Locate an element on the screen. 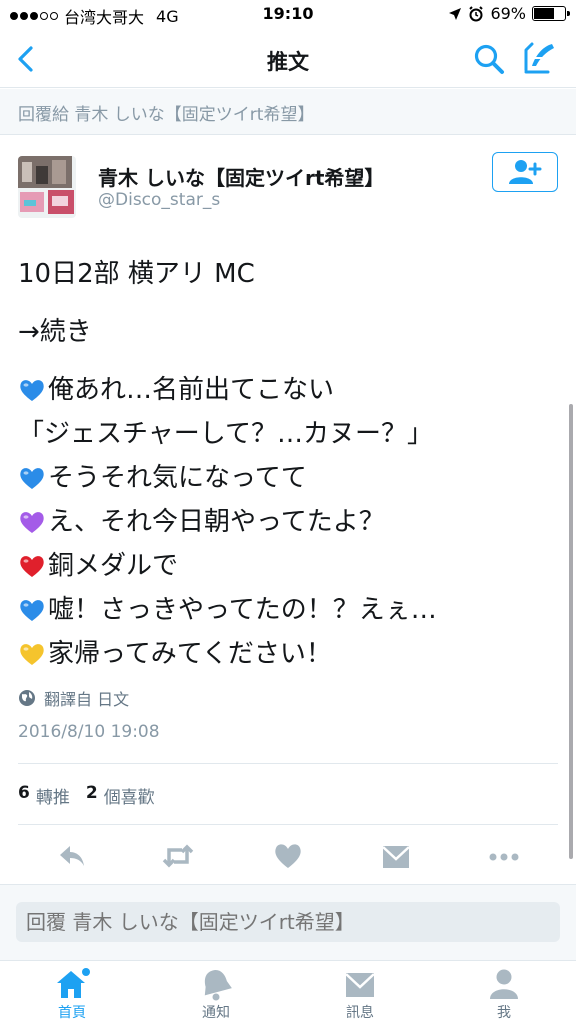 The image size is (576, 1024). add-user-icon is located at coordinates (525, 172).